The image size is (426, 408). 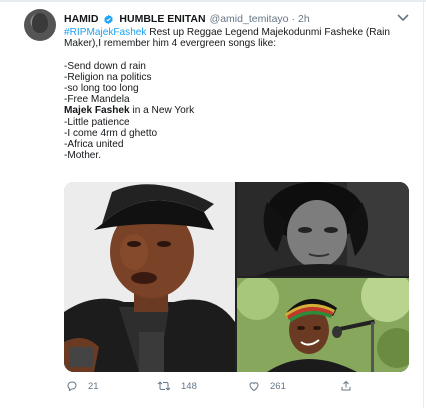 I want to click on song-item: -Little patience, so click(x=97, y=122).